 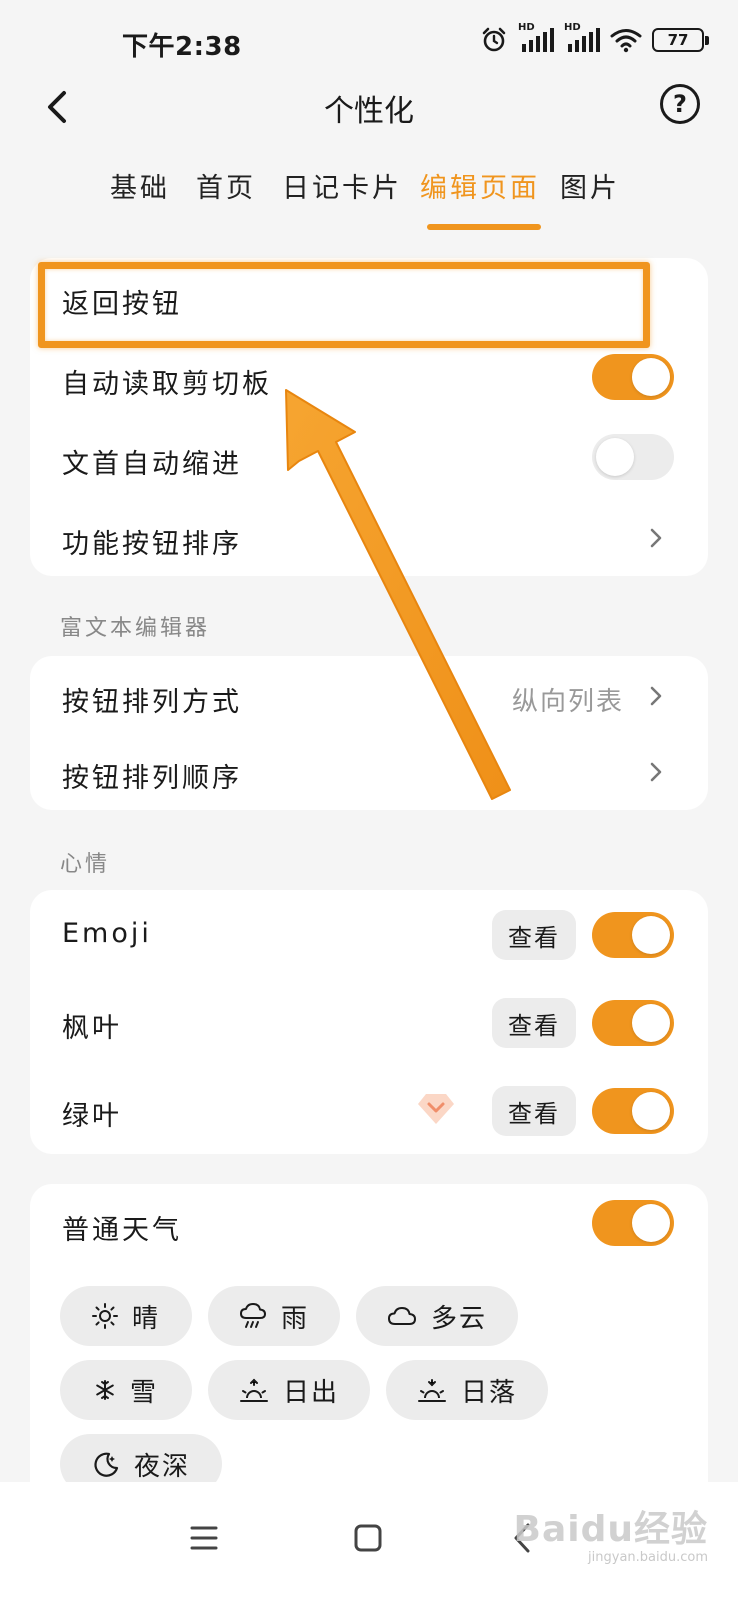 What do you see at coordinates (122, 1230) in the screenshot?
I see `row-label: 普通天气` at bounding box center [122, 1230].